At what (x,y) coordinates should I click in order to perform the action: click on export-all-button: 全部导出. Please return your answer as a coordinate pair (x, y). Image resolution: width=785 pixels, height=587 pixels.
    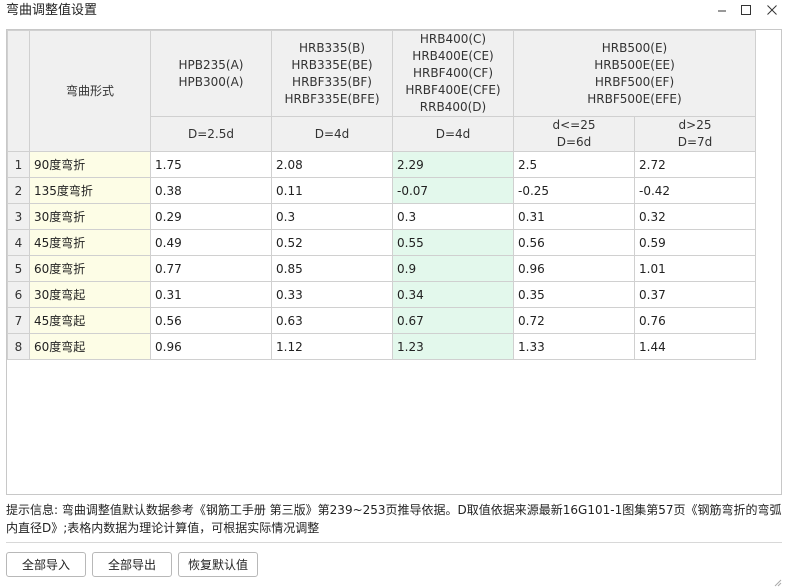
    Looking at the image, I should click on (132, 564).